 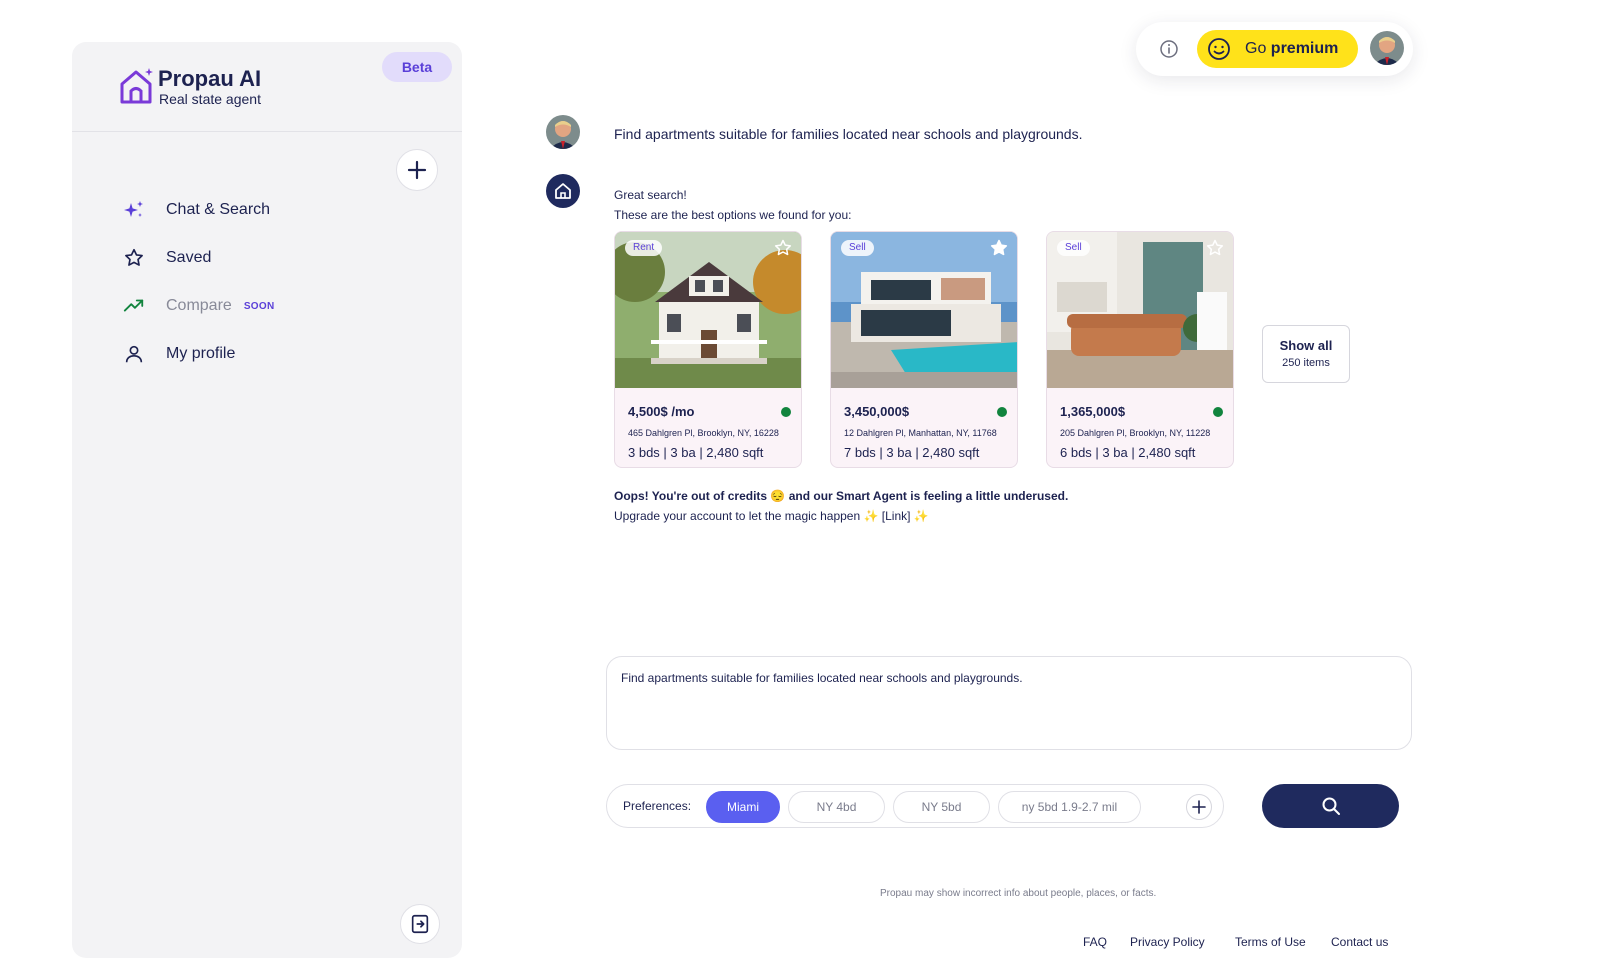 I want to click on avatar, so click(x=1387, y=48).